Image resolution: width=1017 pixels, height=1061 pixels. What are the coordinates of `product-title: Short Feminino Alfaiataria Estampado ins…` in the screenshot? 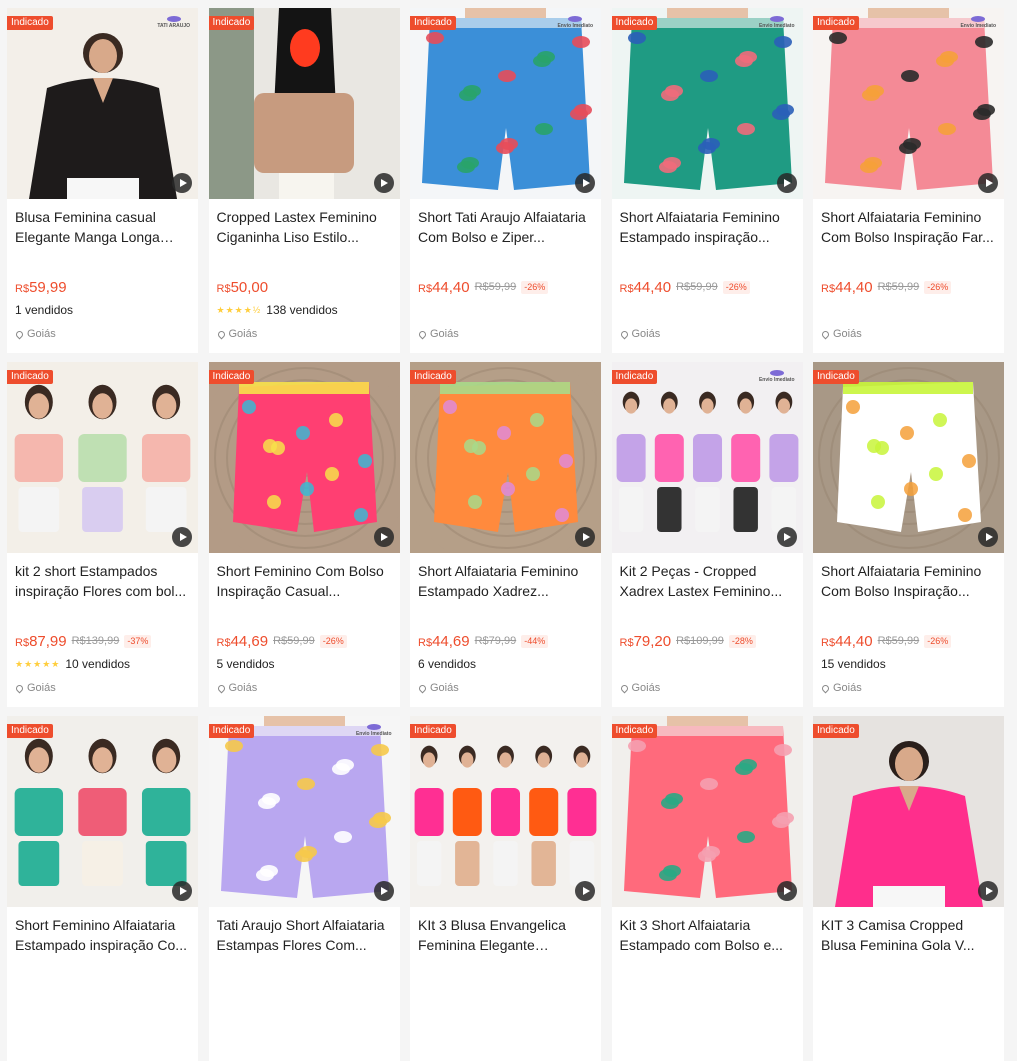 It's located at (102, 935).